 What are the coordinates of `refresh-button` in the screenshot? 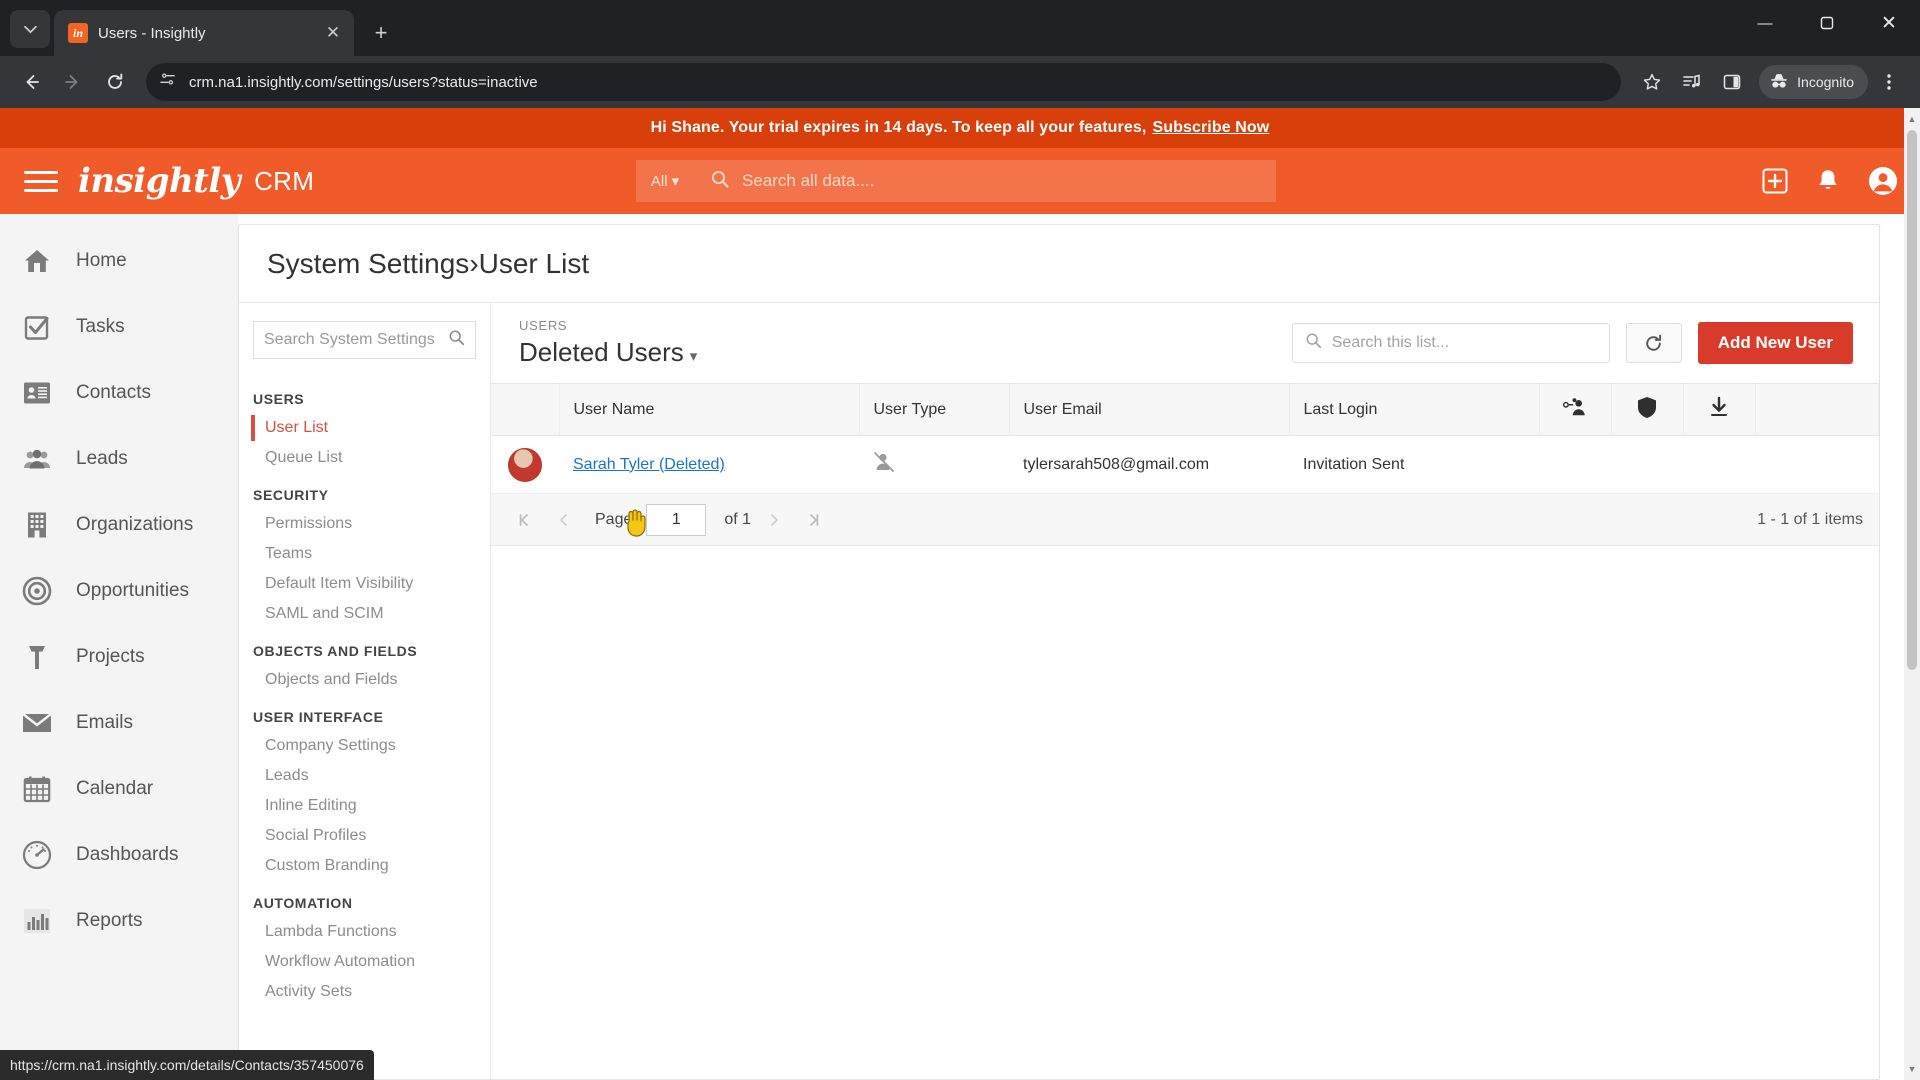 It's located at (1653, 343).